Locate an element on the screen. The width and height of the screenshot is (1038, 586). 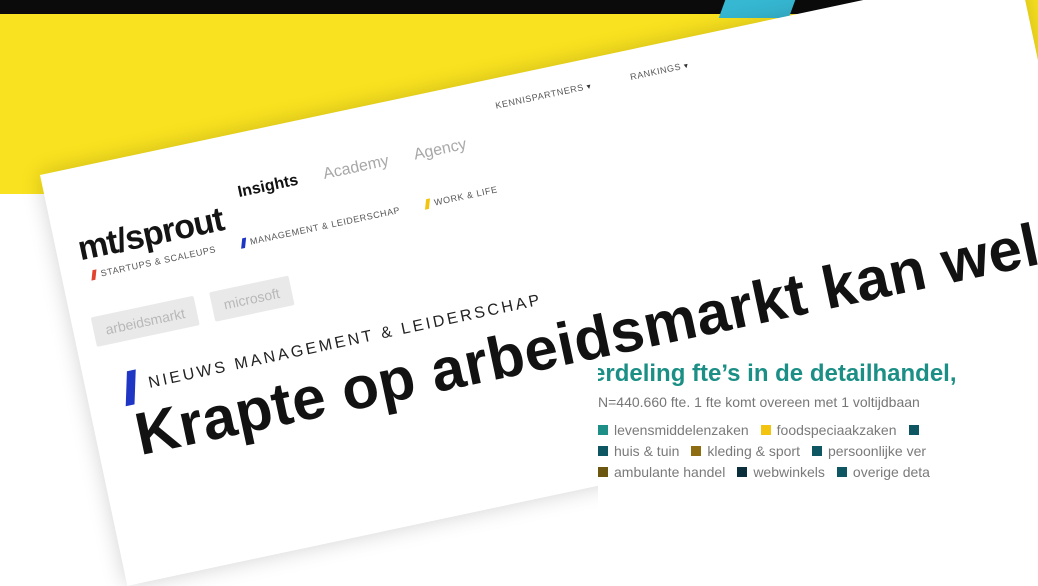
legend-item: foodspeciaakzaken is located at coordinates (828, 430).